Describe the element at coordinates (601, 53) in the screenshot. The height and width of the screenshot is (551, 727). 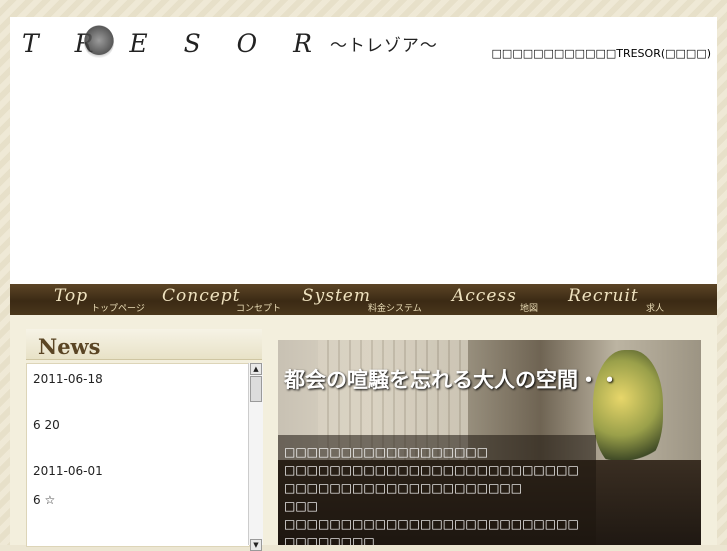
I see `header-tagline: □□□□□□□□□□□□TRESOR(□□□□)` at that location.